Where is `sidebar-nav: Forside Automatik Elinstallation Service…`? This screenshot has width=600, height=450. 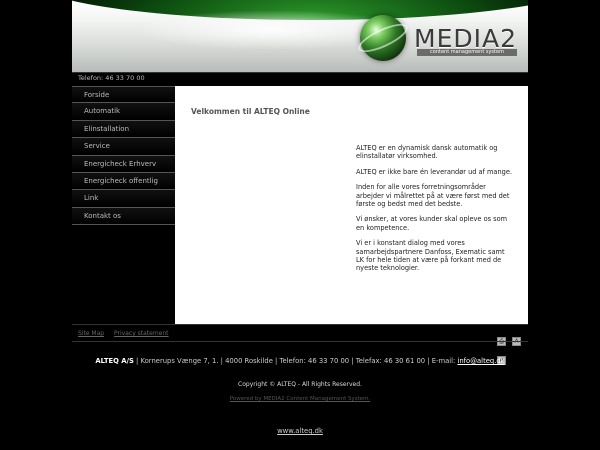
sidebar-nav: Forside Automatik Elinstallation Service… is located at coordinates (123, 157).